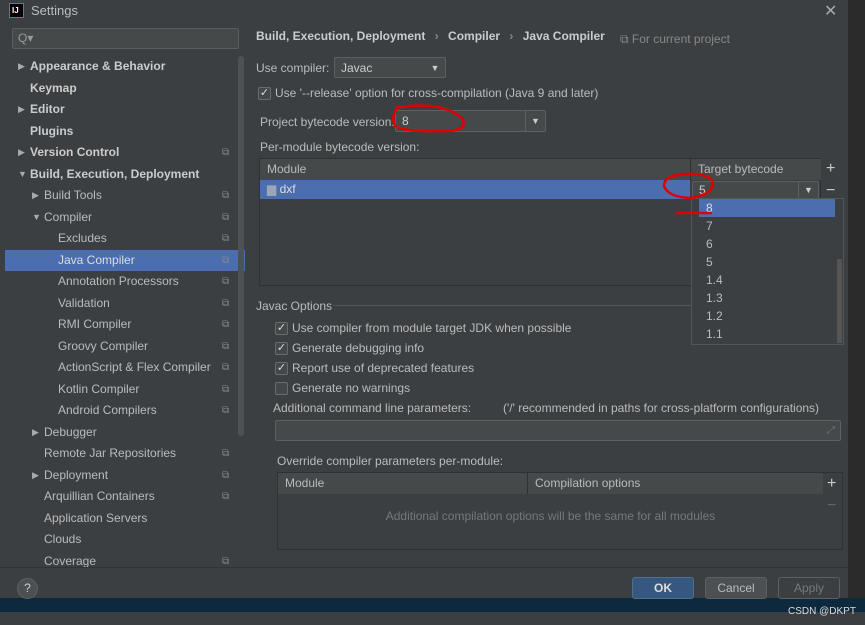  What do you see at coordinates (553, 159) in the screenshot?
I see `red-annotations` at bounding box center [553, 159].